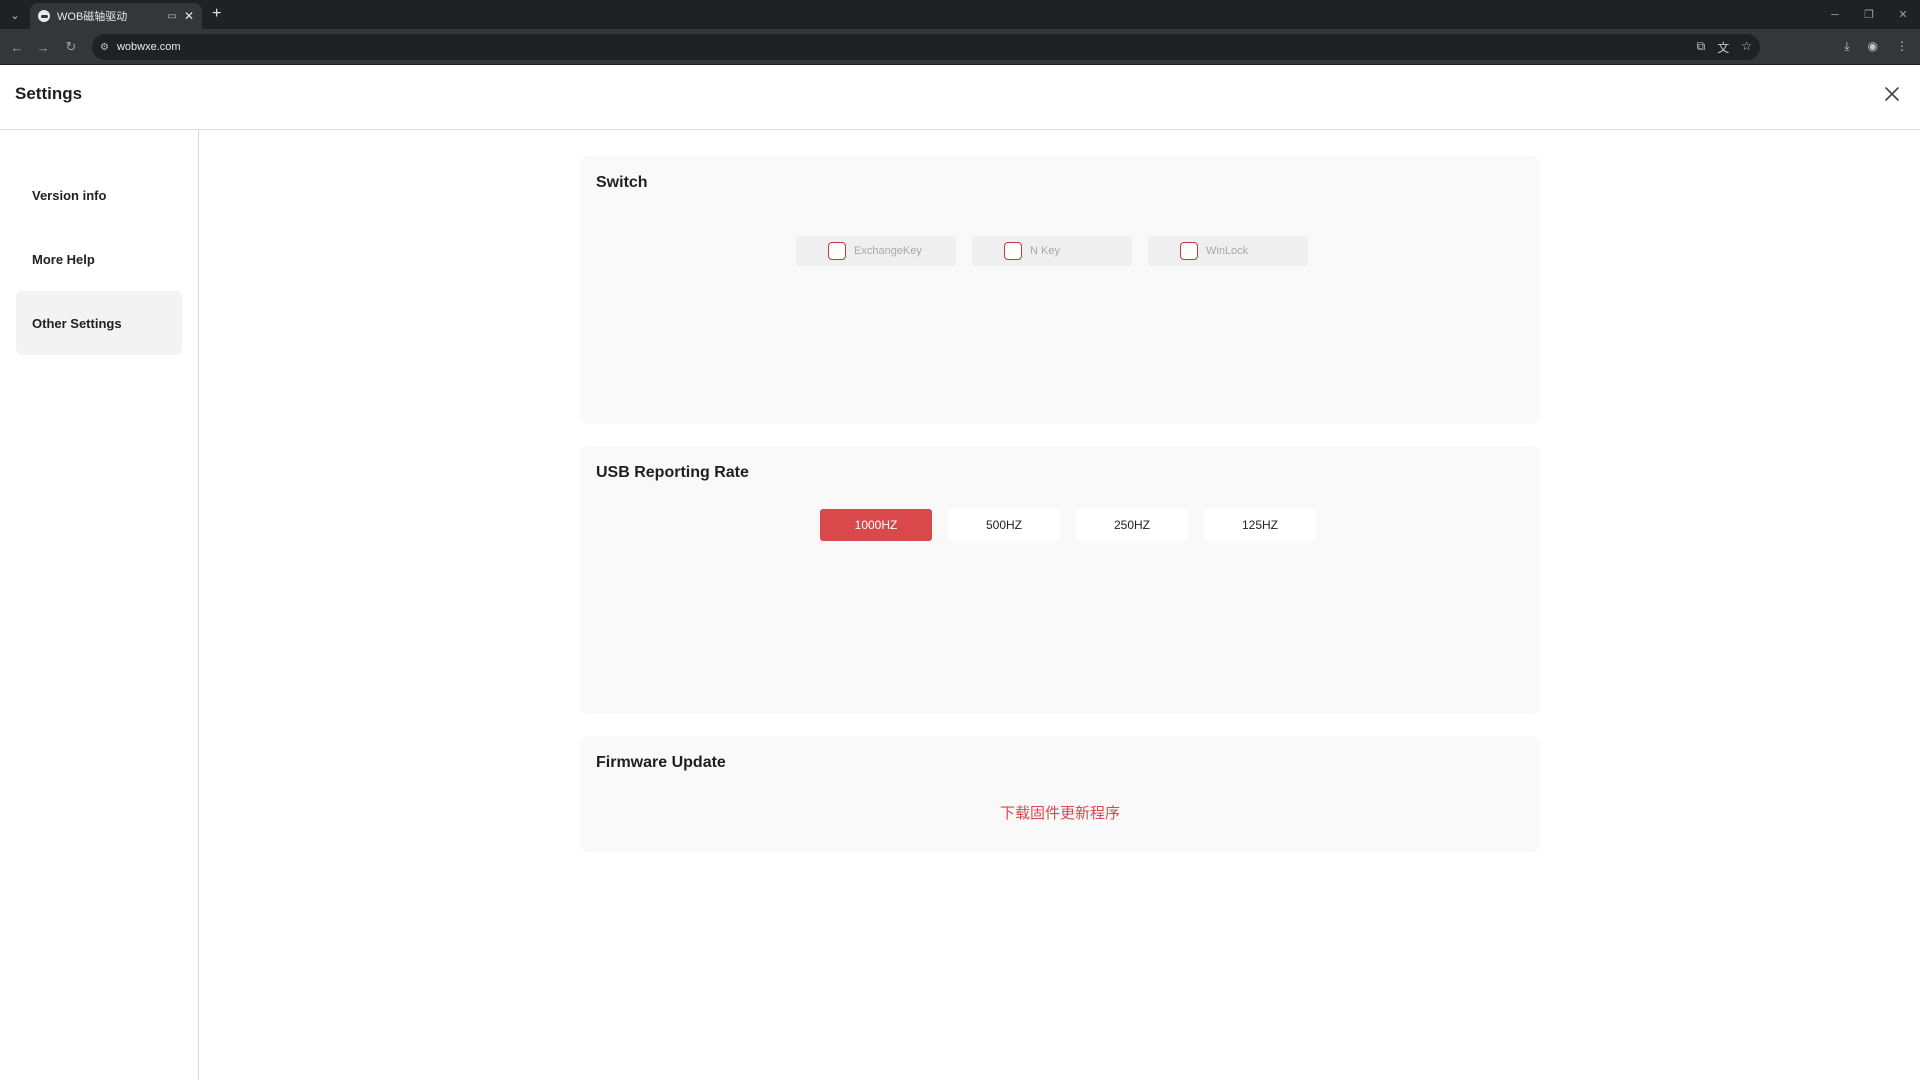  Describe the element at coordinates (1068, 525) in the screenshot. I see `rate-options: 1000HZ 500HZ 250HZ 125HZ` at that location.